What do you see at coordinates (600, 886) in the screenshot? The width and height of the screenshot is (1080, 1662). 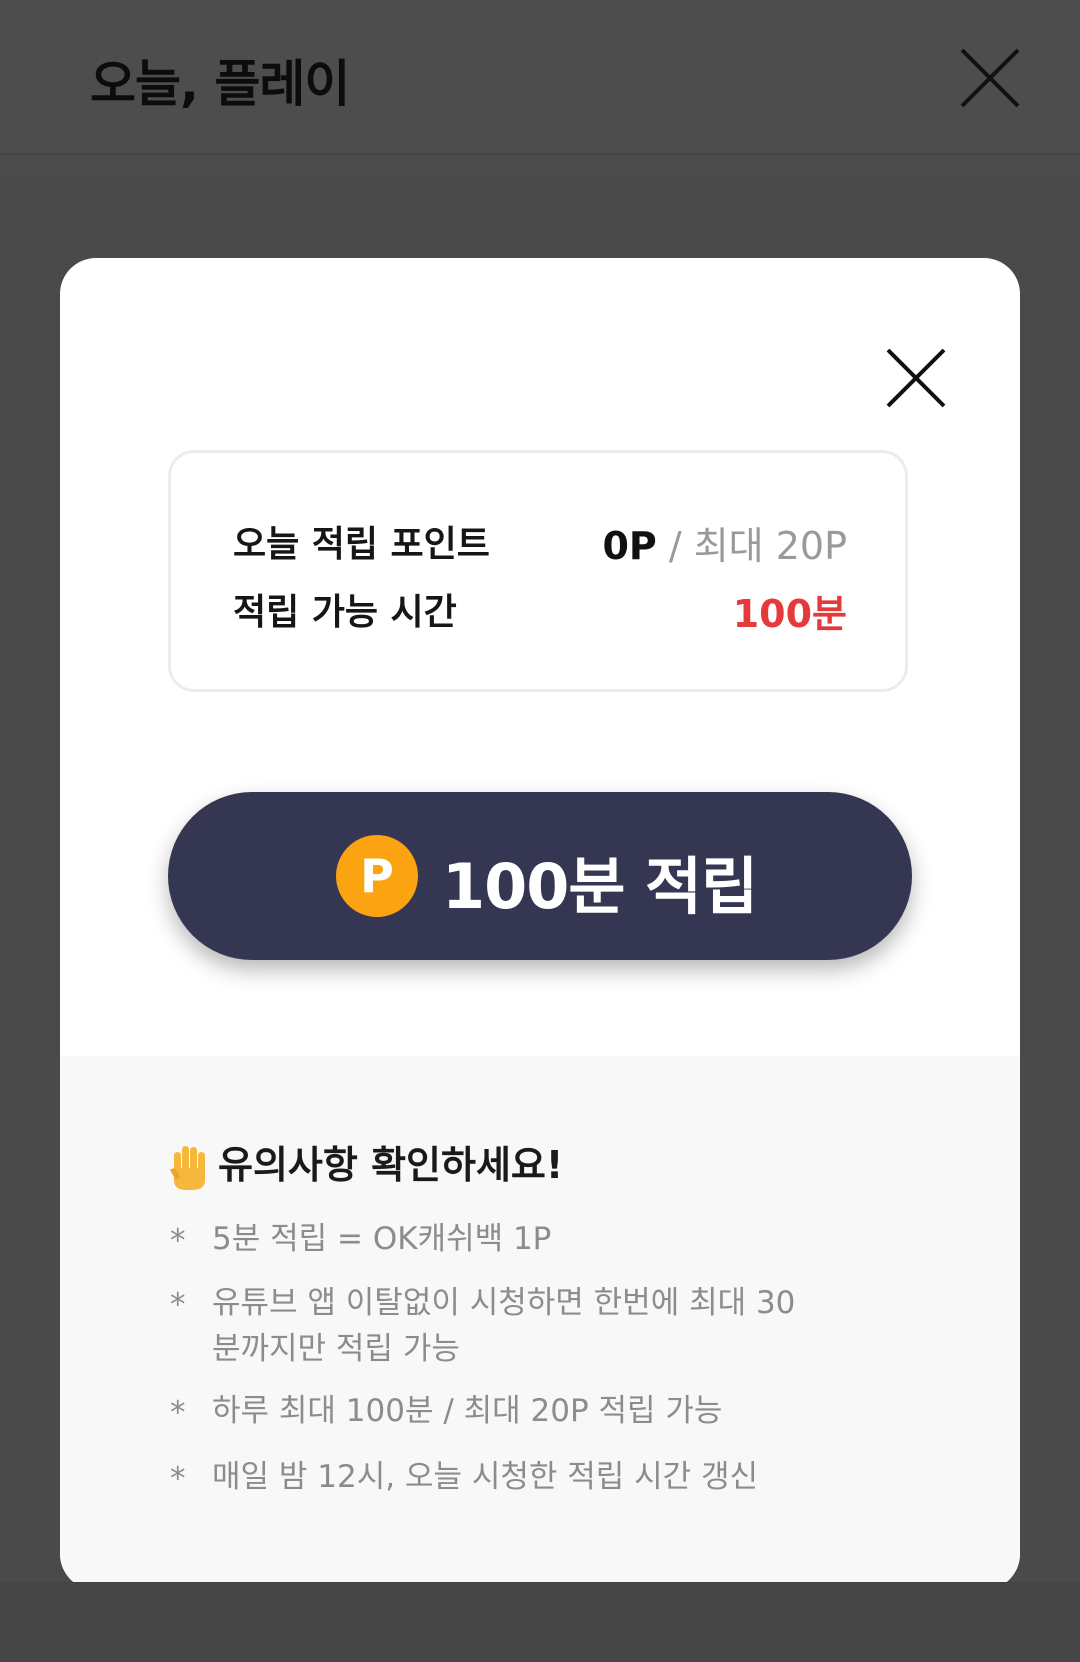 I see `earn-points-label: 100분 적립` at bounding box center [600, 886].